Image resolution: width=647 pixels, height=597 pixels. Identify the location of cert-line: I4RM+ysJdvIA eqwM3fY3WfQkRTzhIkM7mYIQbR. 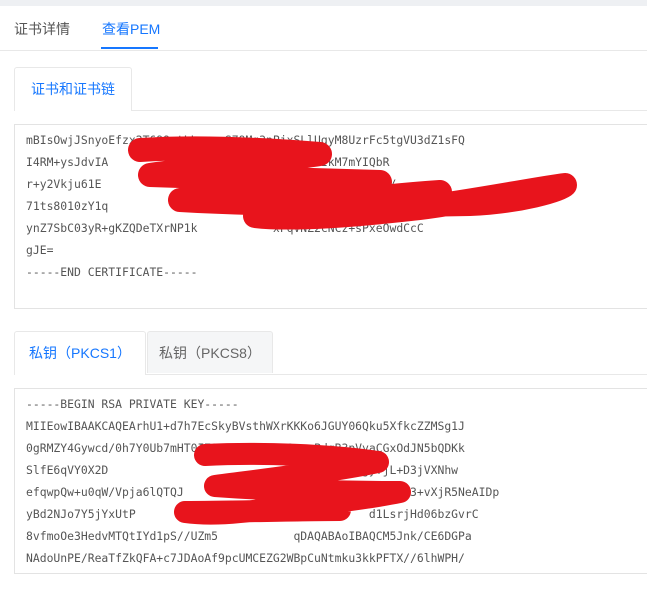
(208, 162).